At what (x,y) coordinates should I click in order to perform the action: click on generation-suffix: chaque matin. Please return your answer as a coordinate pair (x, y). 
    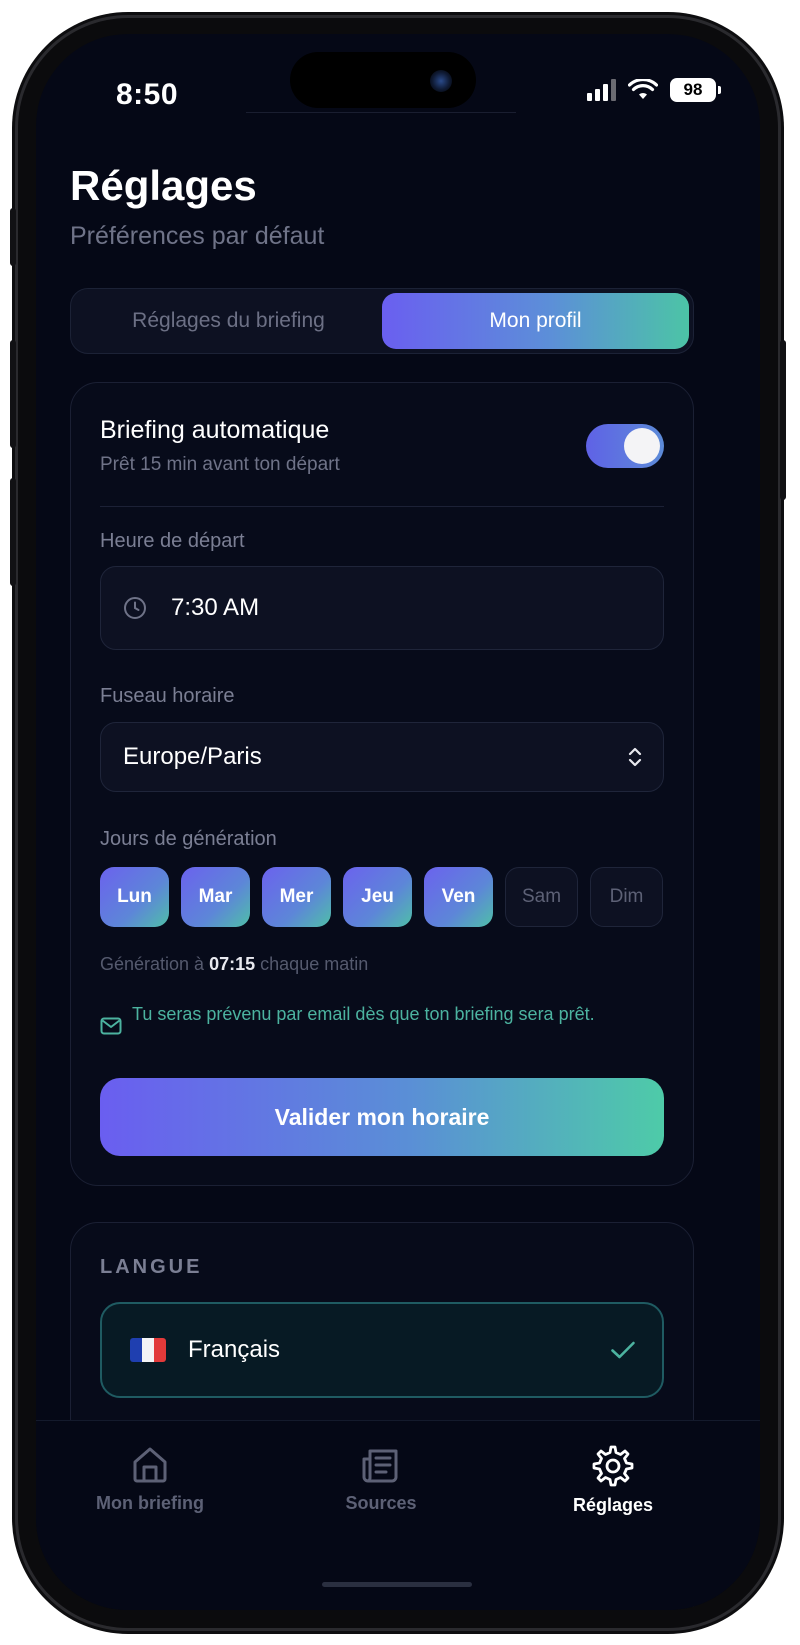
    Looking at the image, I should click on (314, 964).